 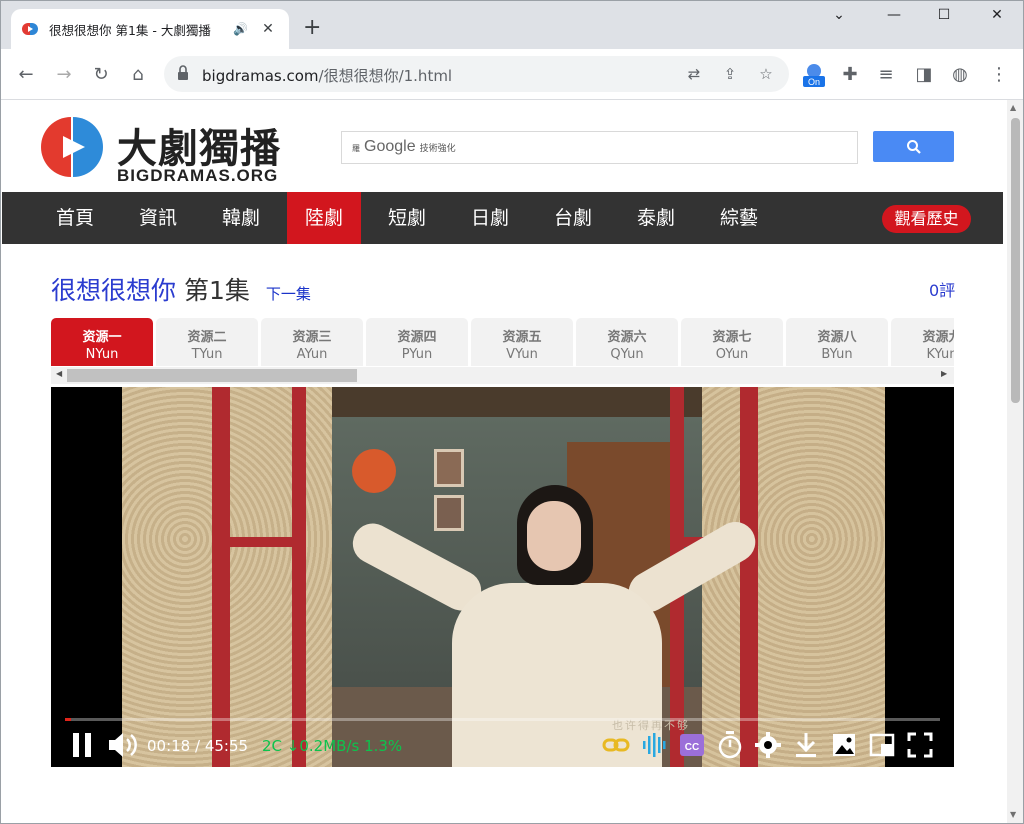 I want to click on site-favicon-icon, so click(x=30, y=29).